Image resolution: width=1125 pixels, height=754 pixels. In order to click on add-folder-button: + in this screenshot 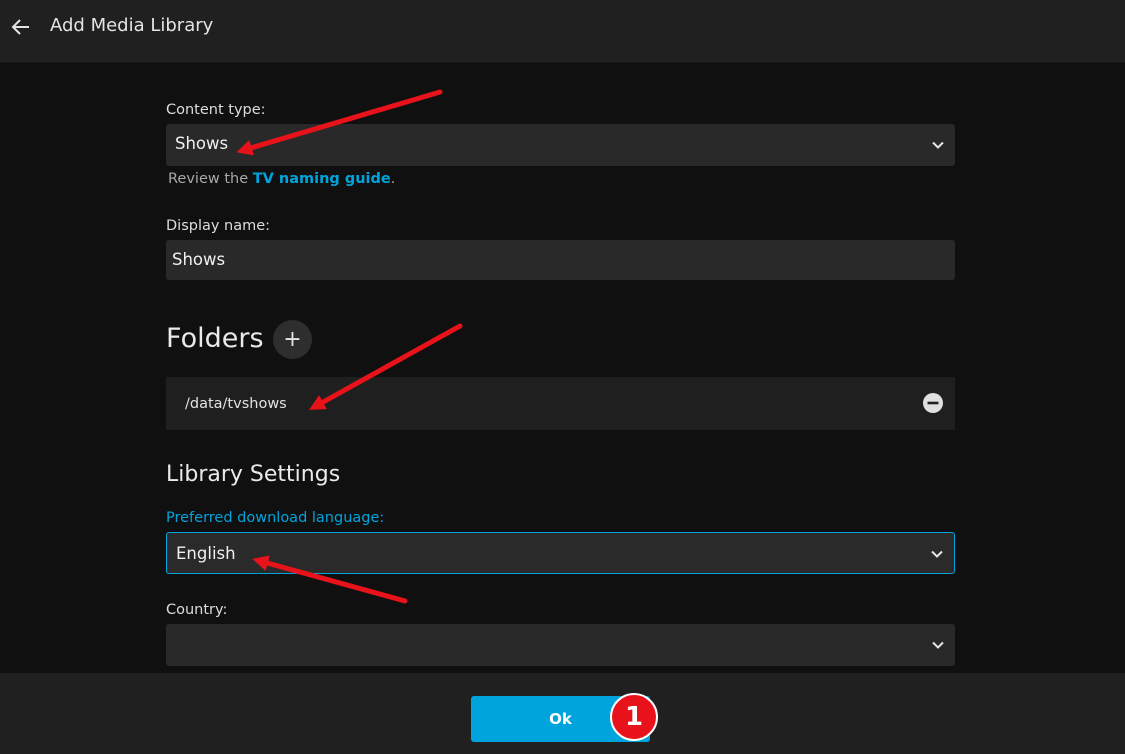, I will do `click(292, 339)`.